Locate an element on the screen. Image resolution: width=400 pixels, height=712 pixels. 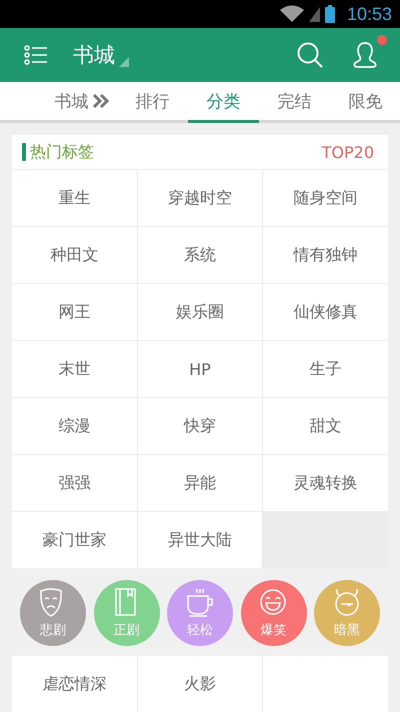
horned-face-icon is located at coordinates (347, 602).